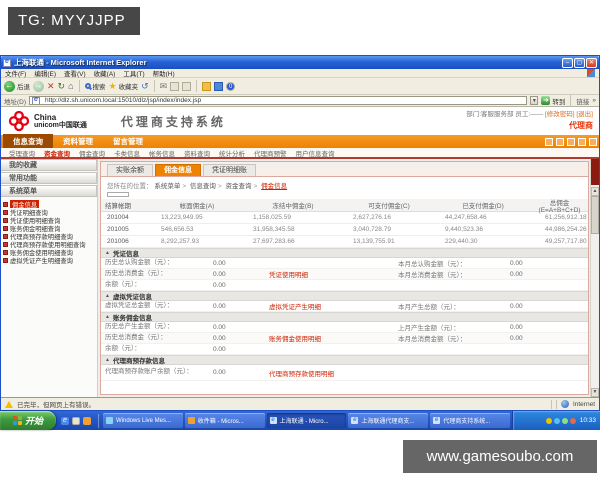 This screenshot has height=480, width=600. What do you see at coordinates (595, 191) in the screenshot?
I see `scroll-up-arrow: ▲` at bounding box center [595, 191].